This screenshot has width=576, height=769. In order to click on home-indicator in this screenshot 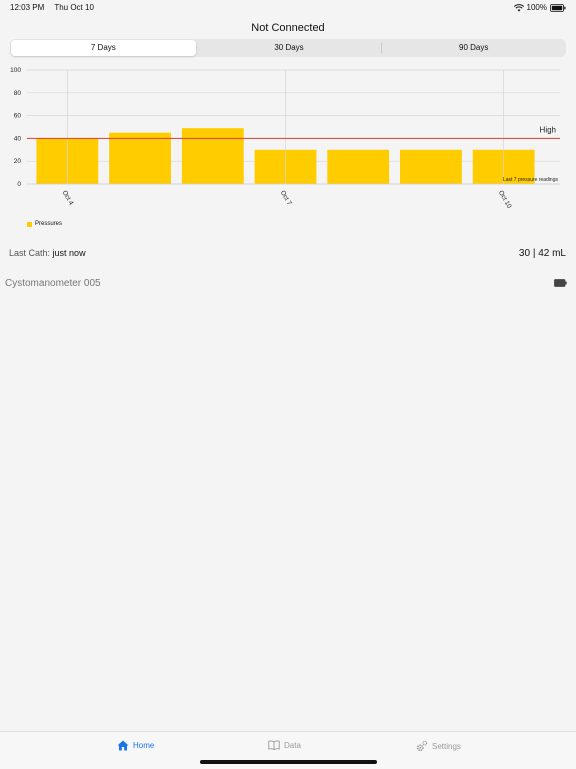, I will do `click(288, 762)`.